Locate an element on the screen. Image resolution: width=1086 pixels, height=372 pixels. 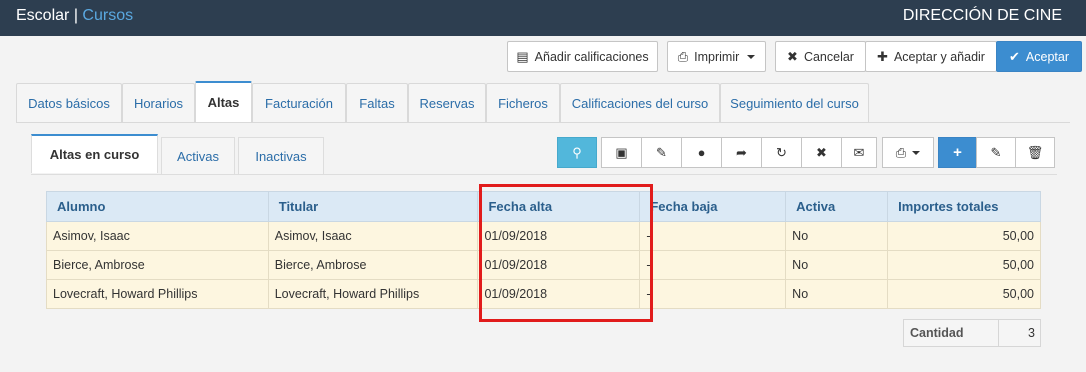
tab-ficheros: Ficheros is located at coordinates (523, 103).